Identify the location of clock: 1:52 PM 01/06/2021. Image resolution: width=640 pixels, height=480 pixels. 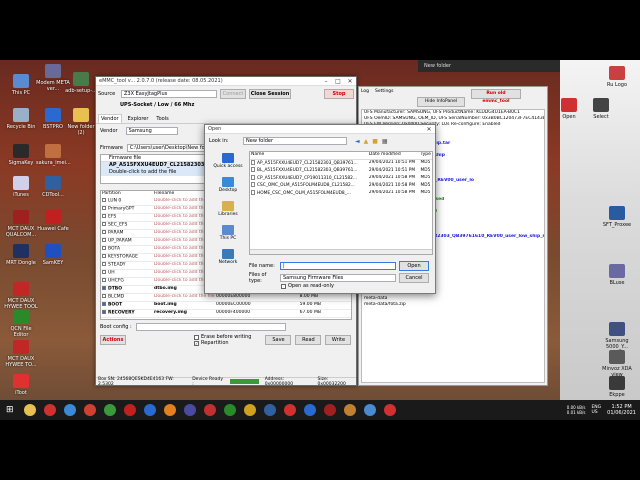
(621, 410).